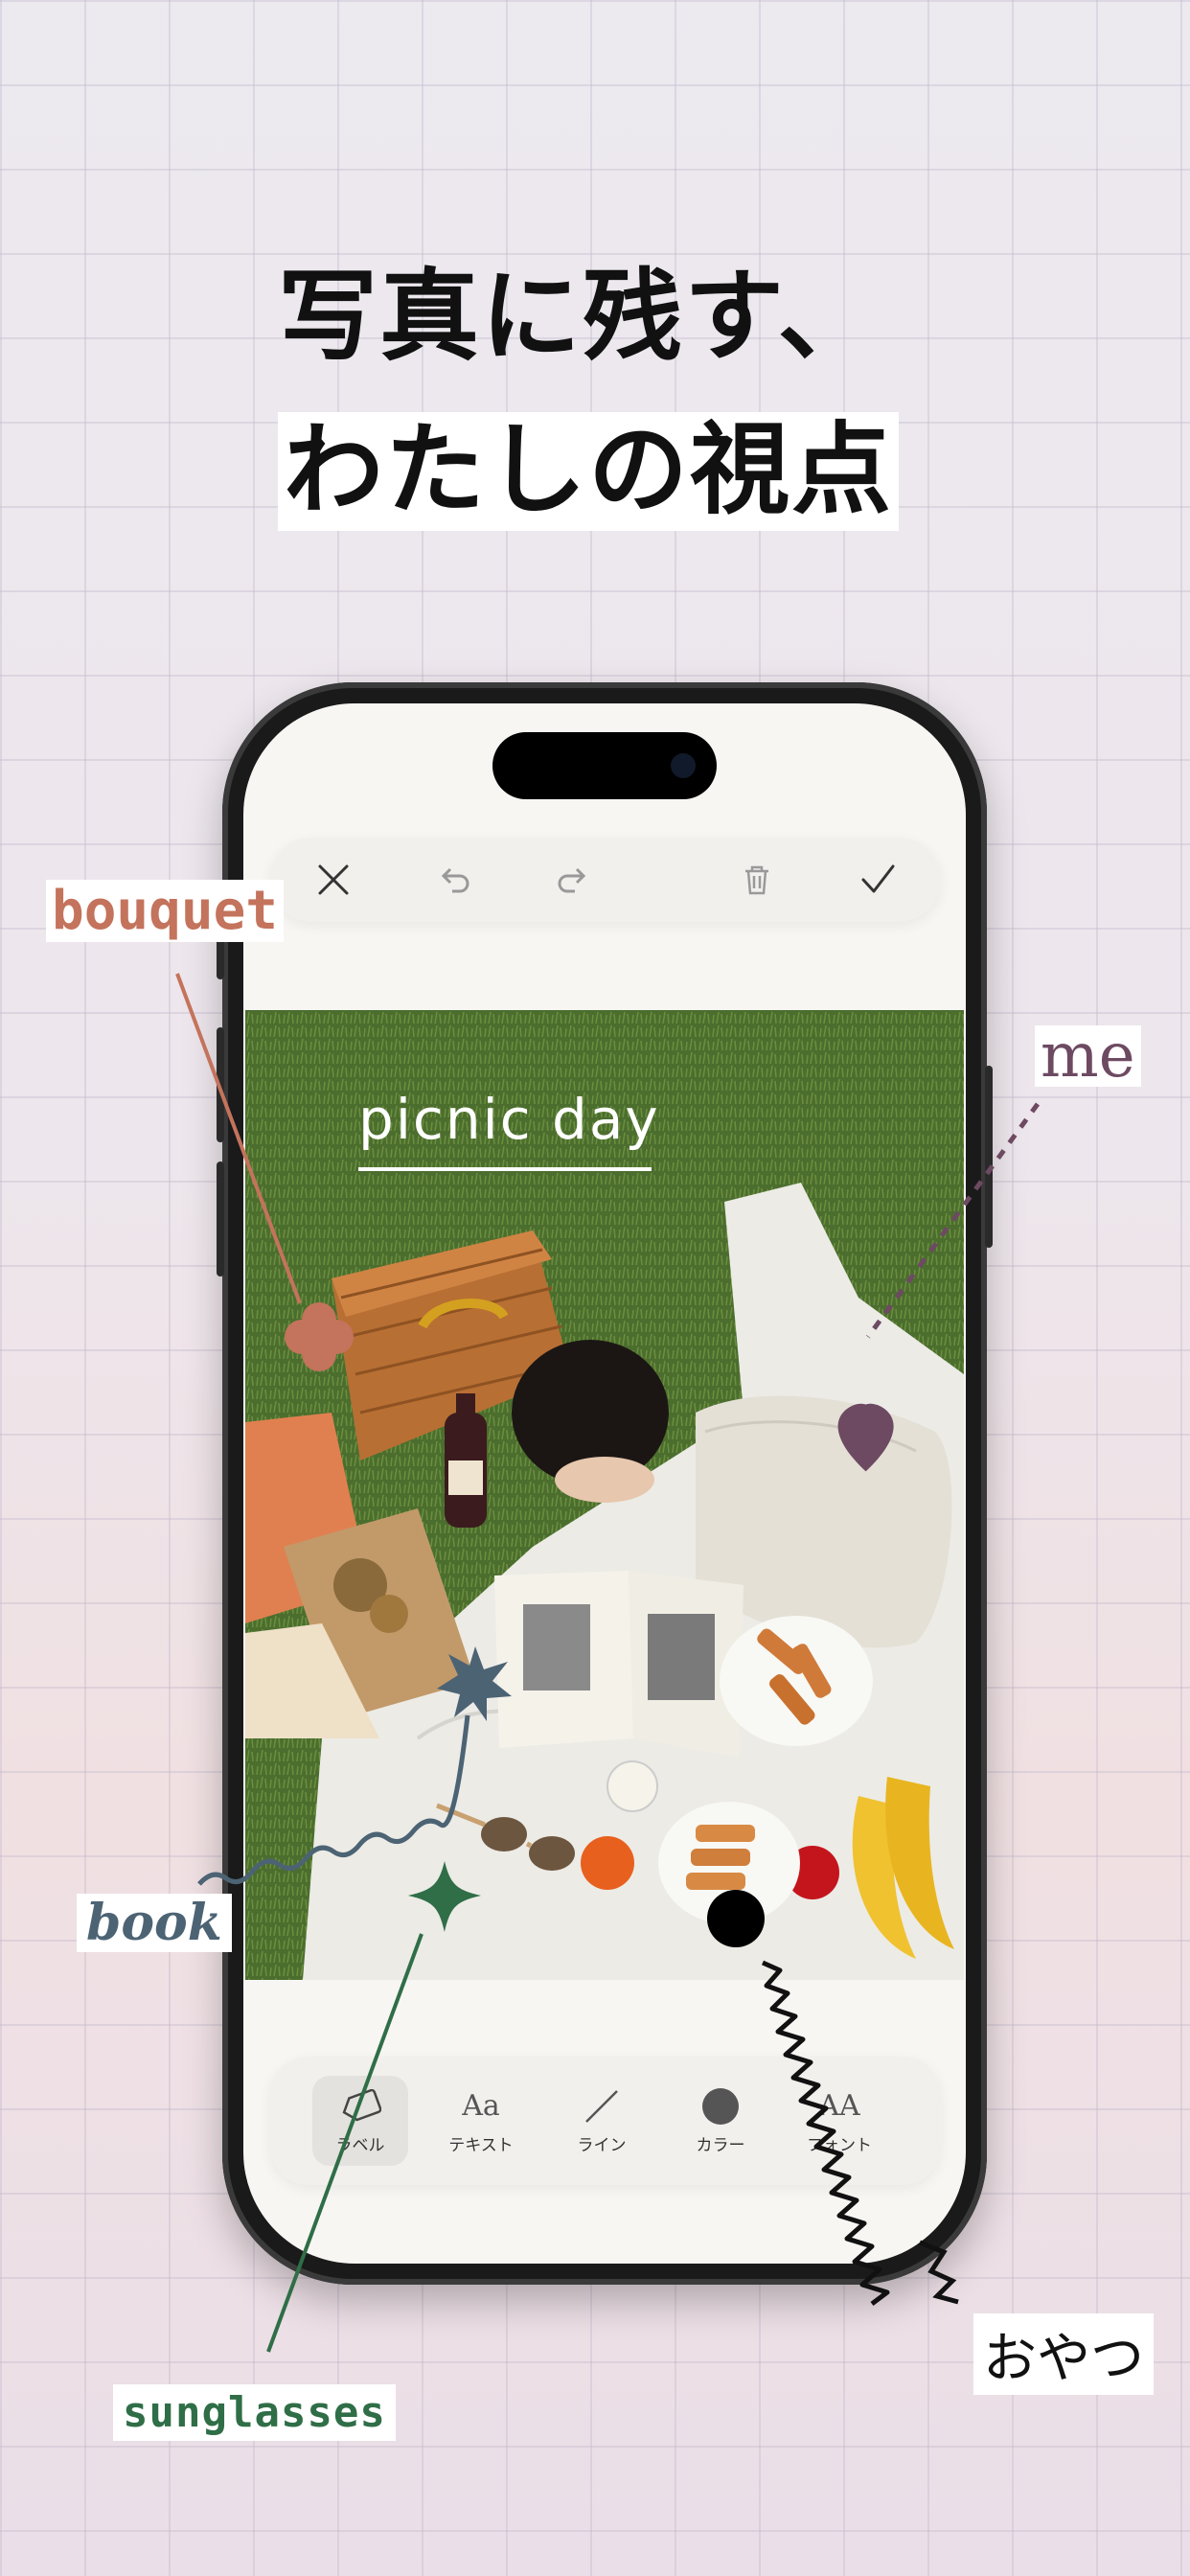  I want to click on editor-toolbar, so click(606, 880).